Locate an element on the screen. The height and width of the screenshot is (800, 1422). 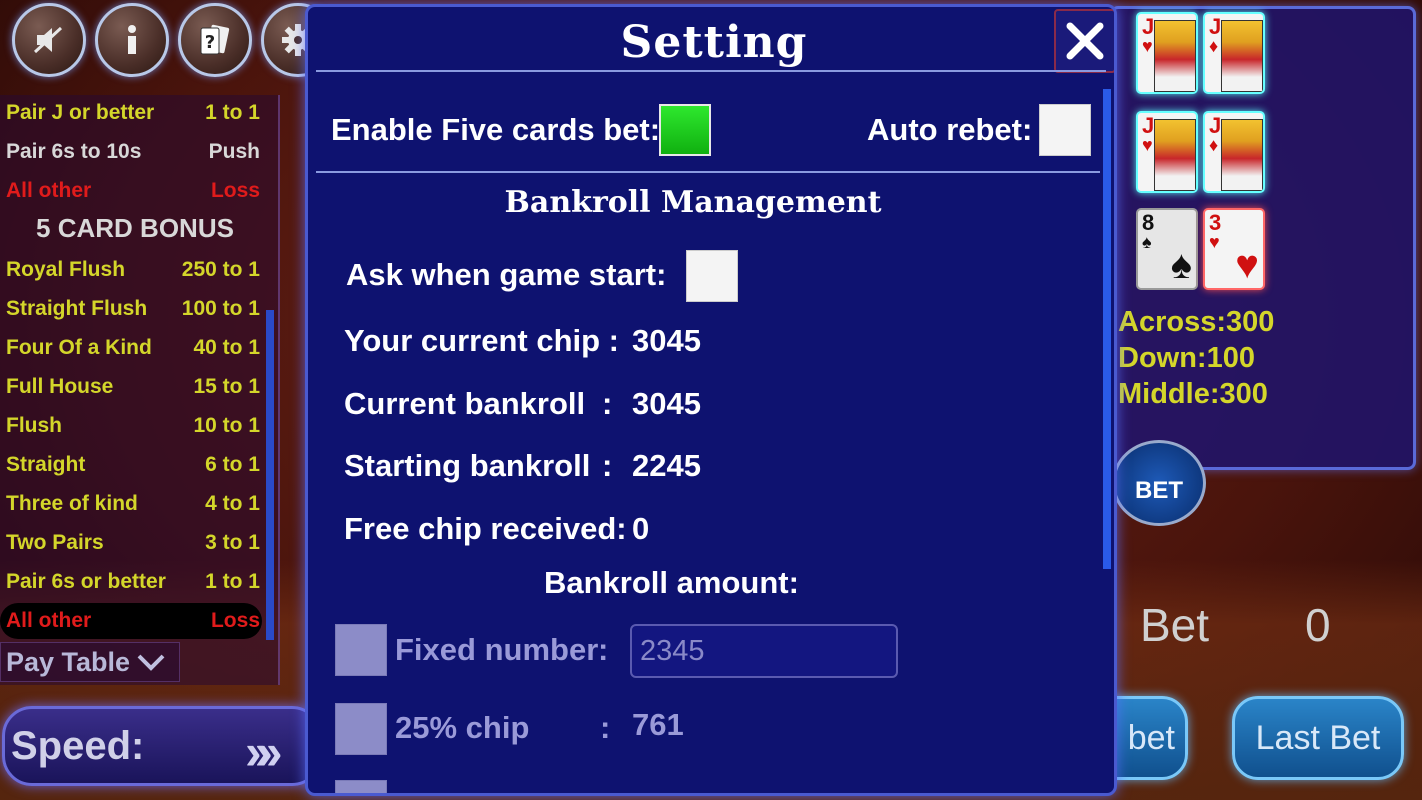
card-suit: ♥ is located at coordinates (1147, 46).